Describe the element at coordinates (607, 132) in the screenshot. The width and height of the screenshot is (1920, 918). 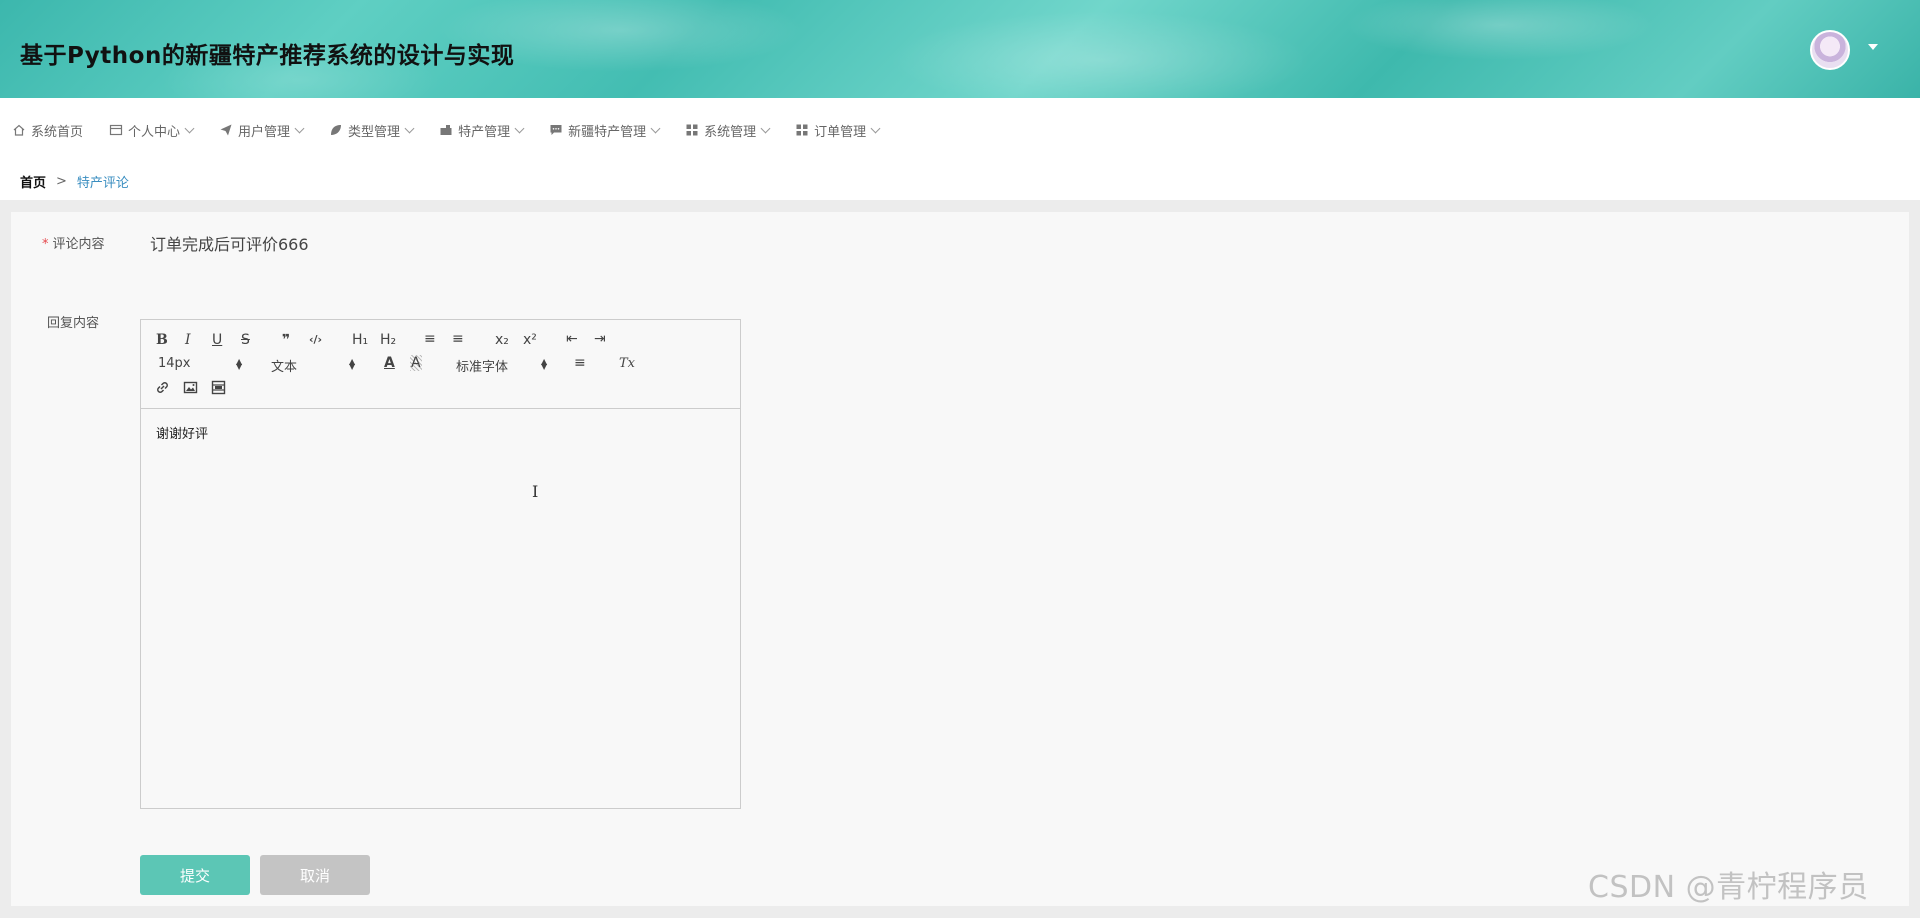
I see `menu-label: 新疆特产管理` at that location.